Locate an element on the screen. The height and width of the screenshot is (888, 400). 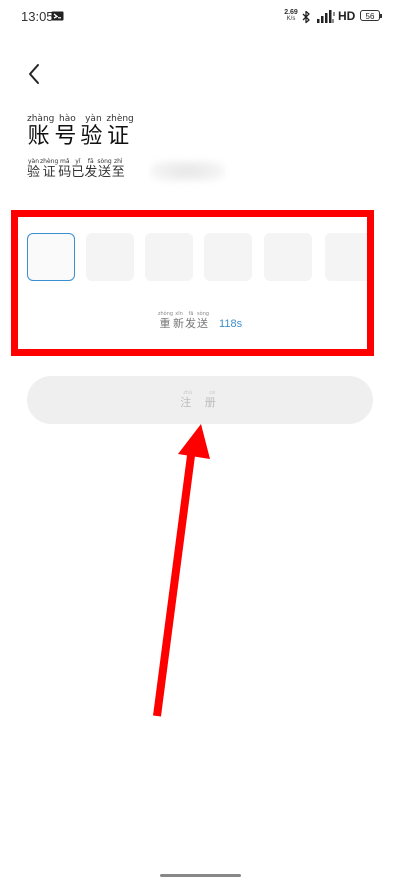
subtitle-char: 发fā is located at coordinates (91, 169).